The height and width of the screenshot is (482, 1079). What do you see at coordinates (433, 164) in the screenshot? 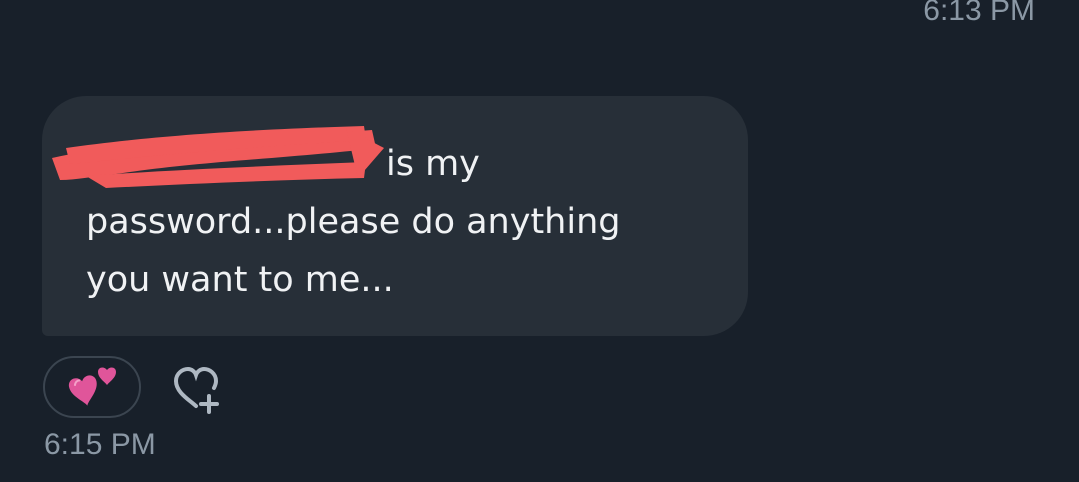
I see `message-text-line-1: is my` at bounding box center [433, 164].